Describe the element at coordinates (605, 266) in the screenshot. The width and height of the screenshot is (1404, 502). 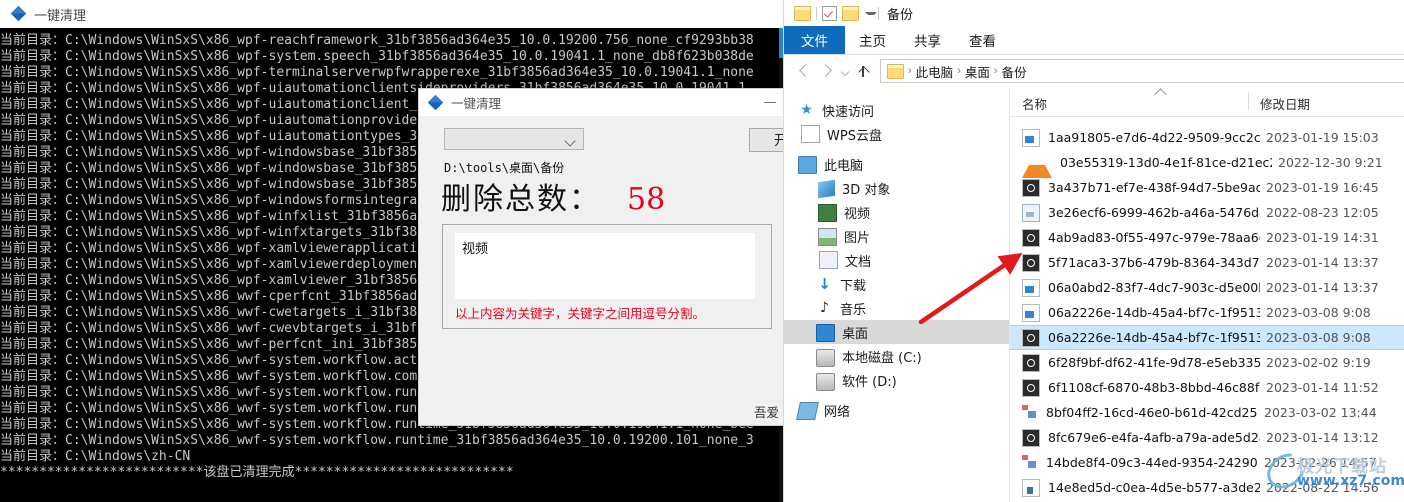
I see `keyword-input: 视频` at that location.